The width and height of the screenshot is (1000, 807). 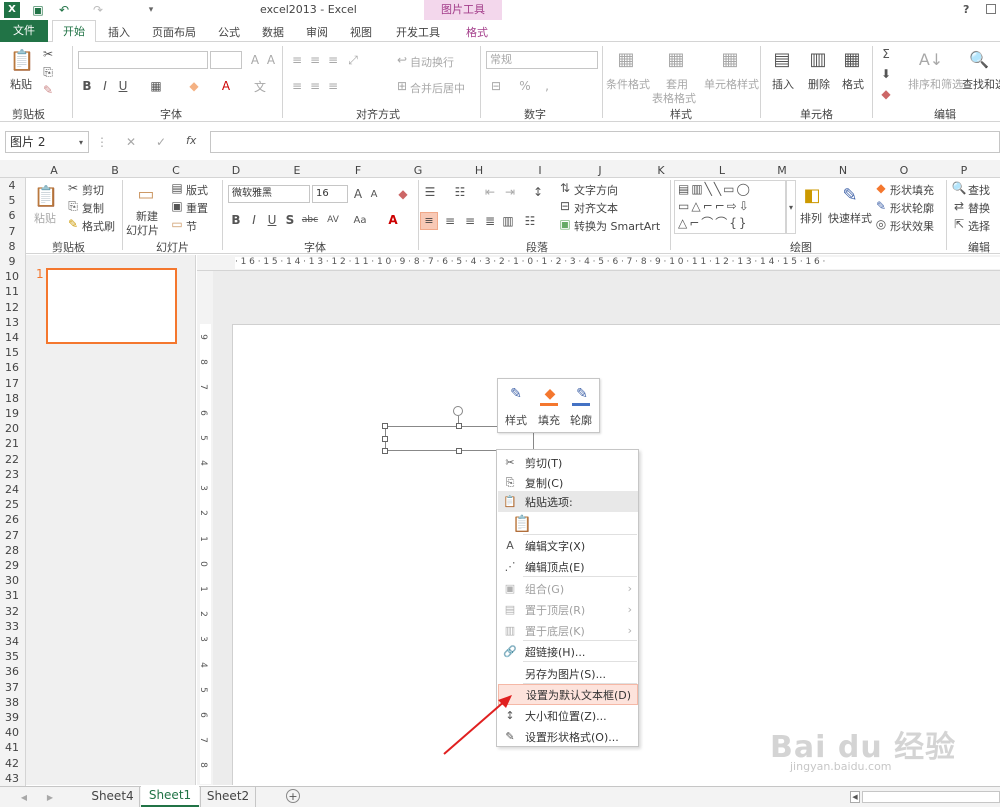 What do you see at coordinates (123, 86) in the screenshot?
I see `underline-icon: U` at bounding box center [123, 86].